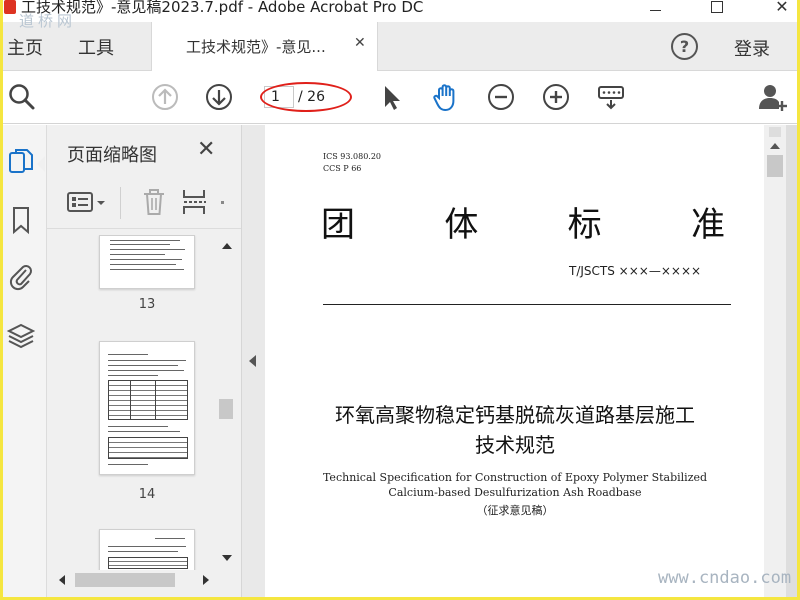  What do you see at coordinates (165, 97) in the screenshot?
I see `previous-page-icon` at bounding box center [165, 97].